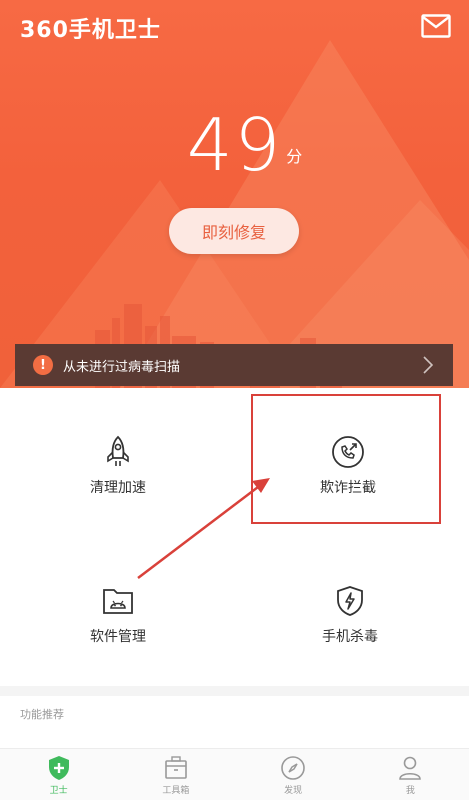  Describe the element at coordinates (42, 714) in the screenshot. I see `section-title: 功能推荐` at that location.